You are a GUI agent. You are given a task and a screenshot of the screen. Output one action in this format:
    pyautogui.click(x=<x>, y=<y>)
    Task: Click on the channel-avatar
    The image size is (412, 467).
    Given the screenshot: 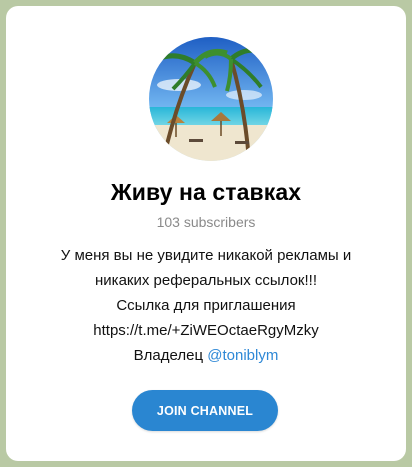 What is the action you would take?
    pyautogui.click(x=211, y=99)
    